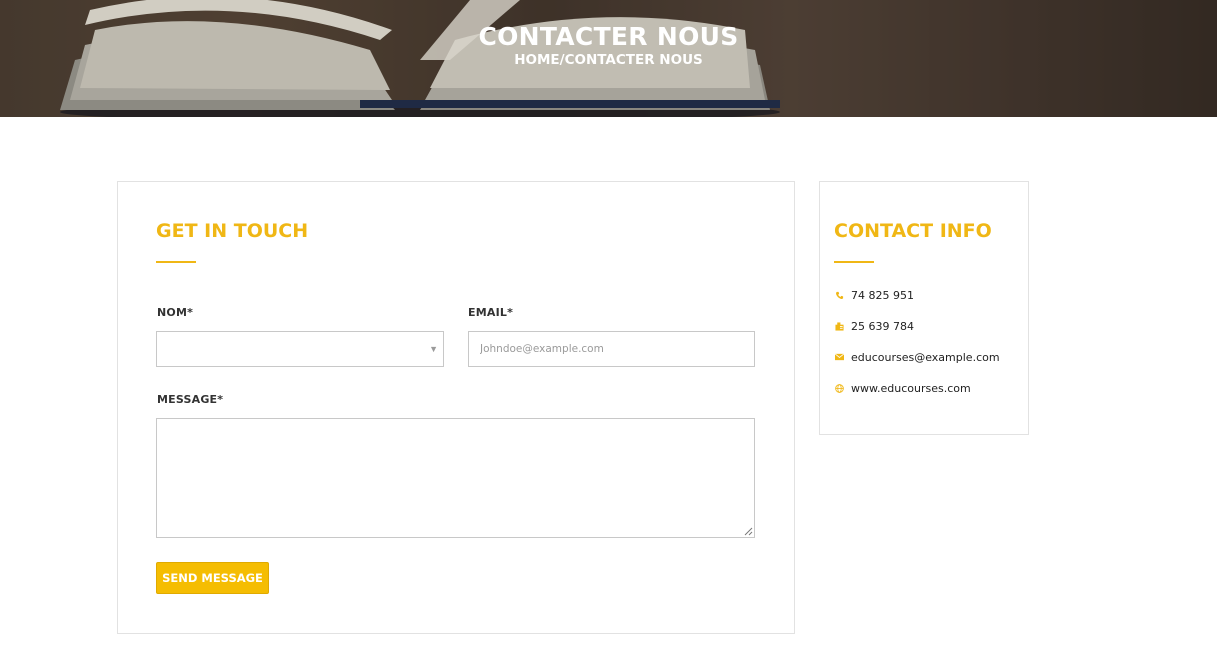  I want to click on contact-email-row: educourses@example.com, so click(917, 357).